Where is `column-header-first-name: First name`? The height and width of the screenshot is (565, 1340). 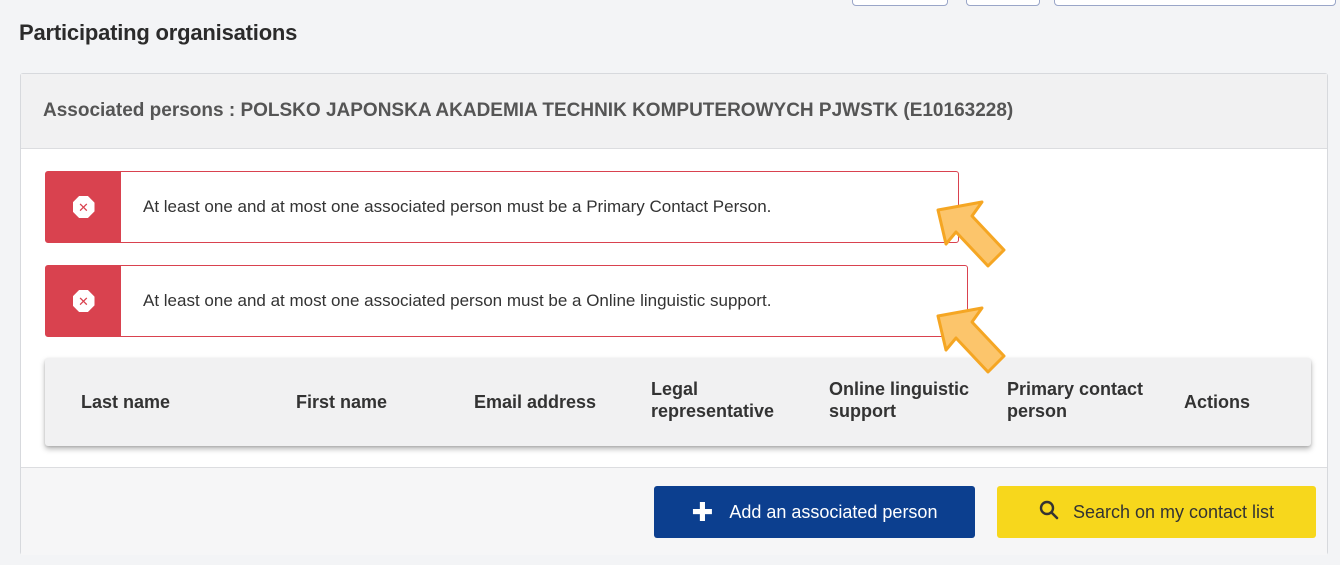 column-header-first-name: First name is located at coordinates (341, 402).